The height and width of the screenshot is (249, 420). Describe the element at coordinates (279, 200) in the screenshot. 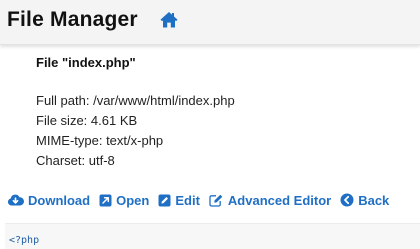

I see `advanced-editor-label: Advanced Editor` at that location.